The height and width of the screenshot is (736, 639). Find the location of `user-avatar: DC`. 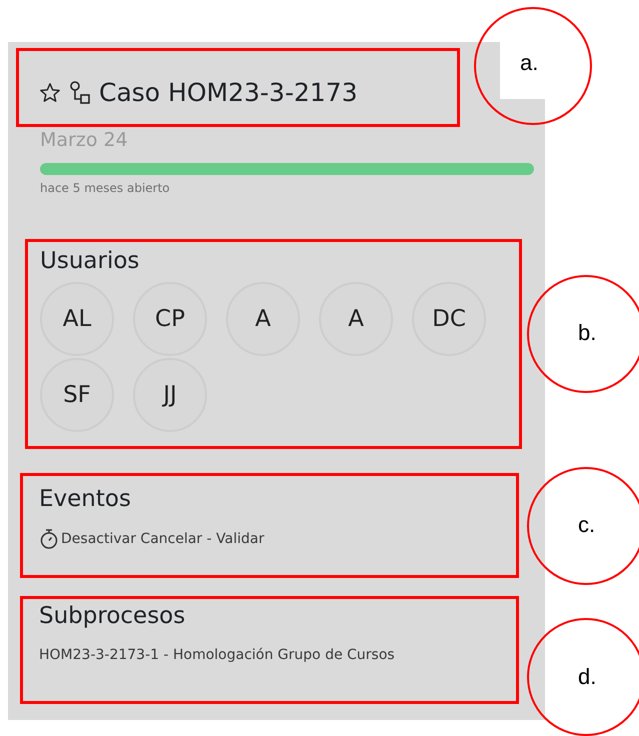

user-avatar: DC is located at coordinates (449, 319).